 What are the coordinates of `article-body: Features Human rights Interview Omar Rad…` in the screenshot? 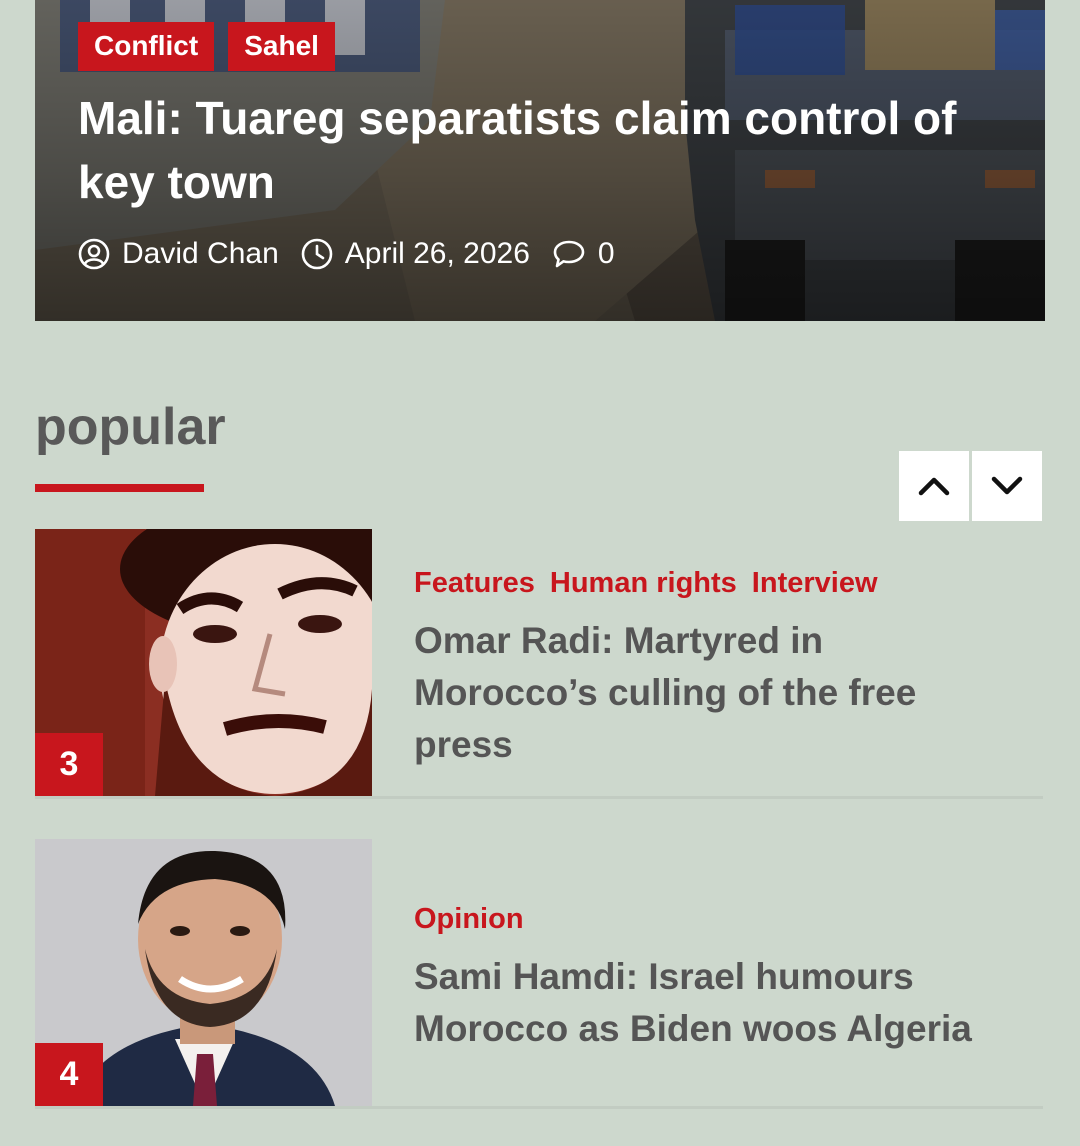 It's located at (714, 667).